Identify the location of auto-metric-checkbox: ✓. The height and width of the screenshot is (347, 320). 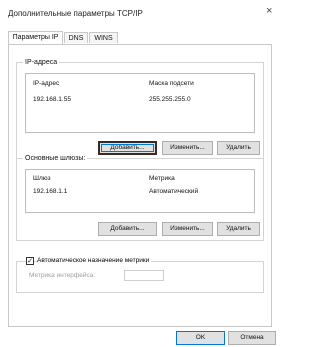
(30, 261).